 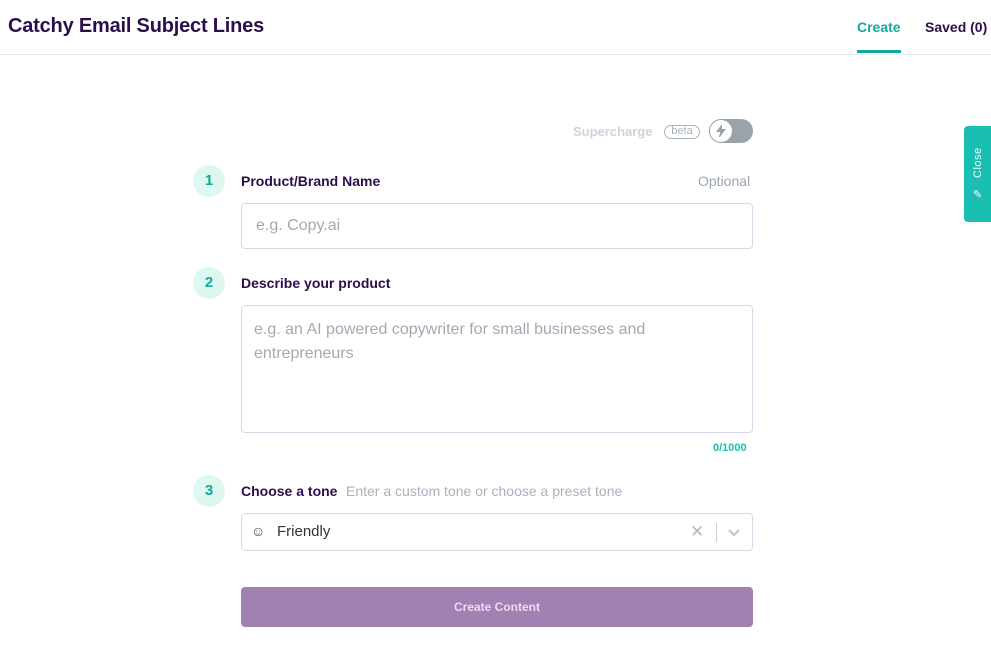 What do you see at coordinates (682, 132) in the screenshot?
I see `beta-badge: beta` at bounding box center [682, 132].